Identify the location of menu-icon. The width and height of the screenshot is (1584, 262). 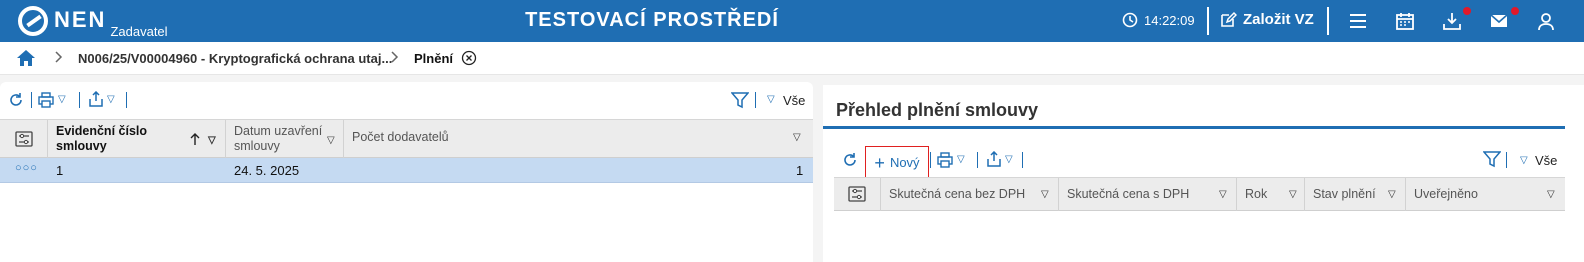
(1358, 21).